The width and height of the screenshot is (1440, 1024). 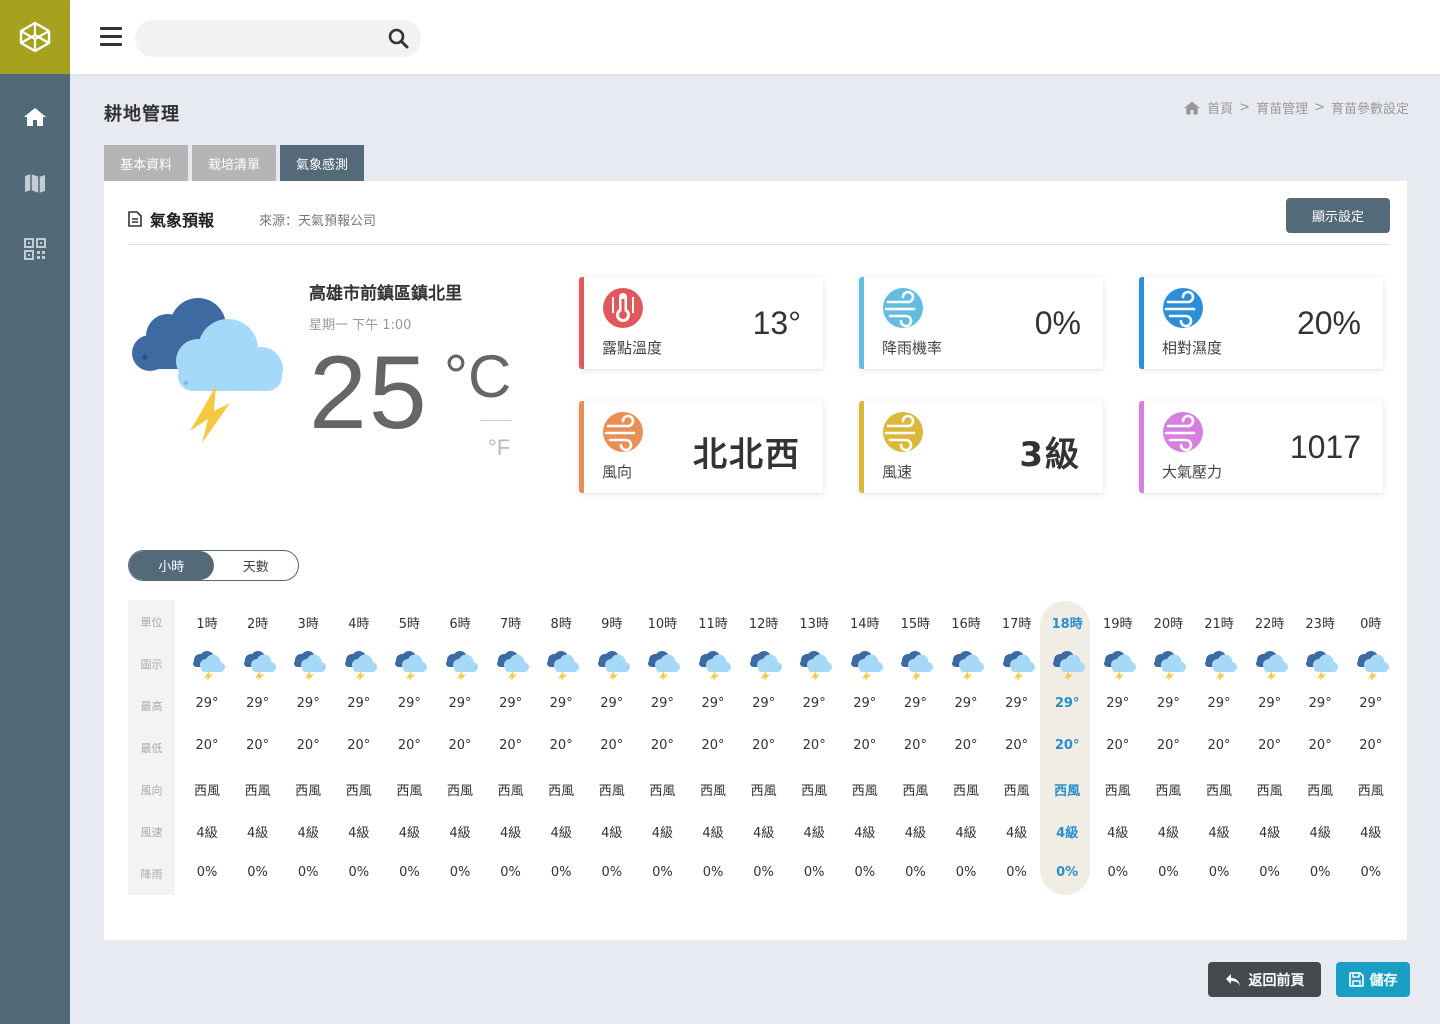 What do you see at coordinates (359, 624) in the screenshot?
I see `hour-label: 4時` at bounding box center [359, 624].